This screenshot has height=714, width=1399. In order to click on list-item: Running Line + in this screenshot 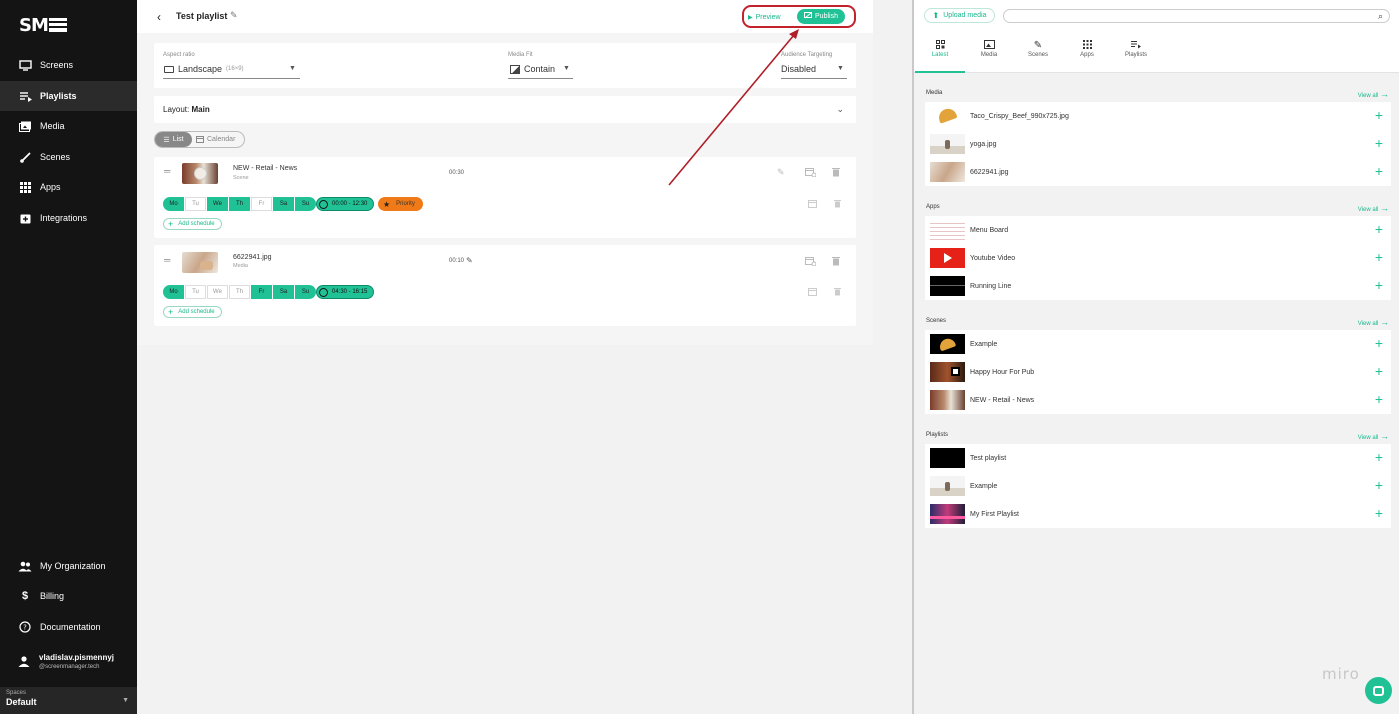, I will do `click(1158, 286)`.